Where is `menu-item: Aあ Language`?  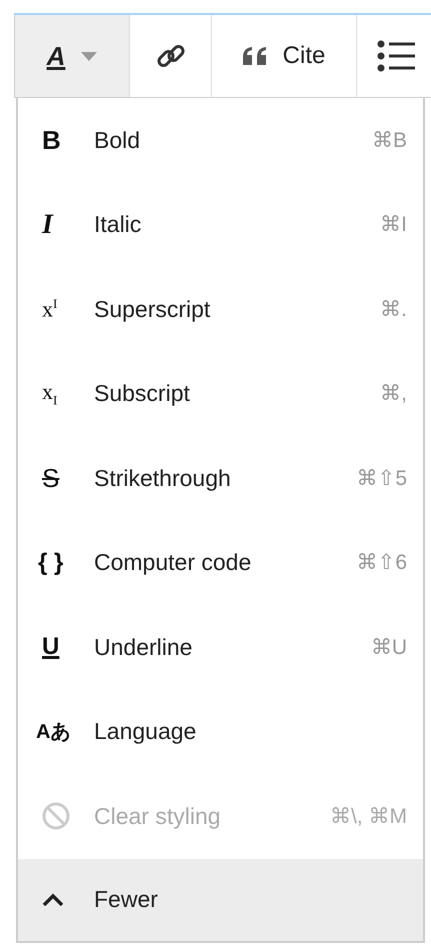 menu-item: Aあ Language is located at coordinates (220, 732).